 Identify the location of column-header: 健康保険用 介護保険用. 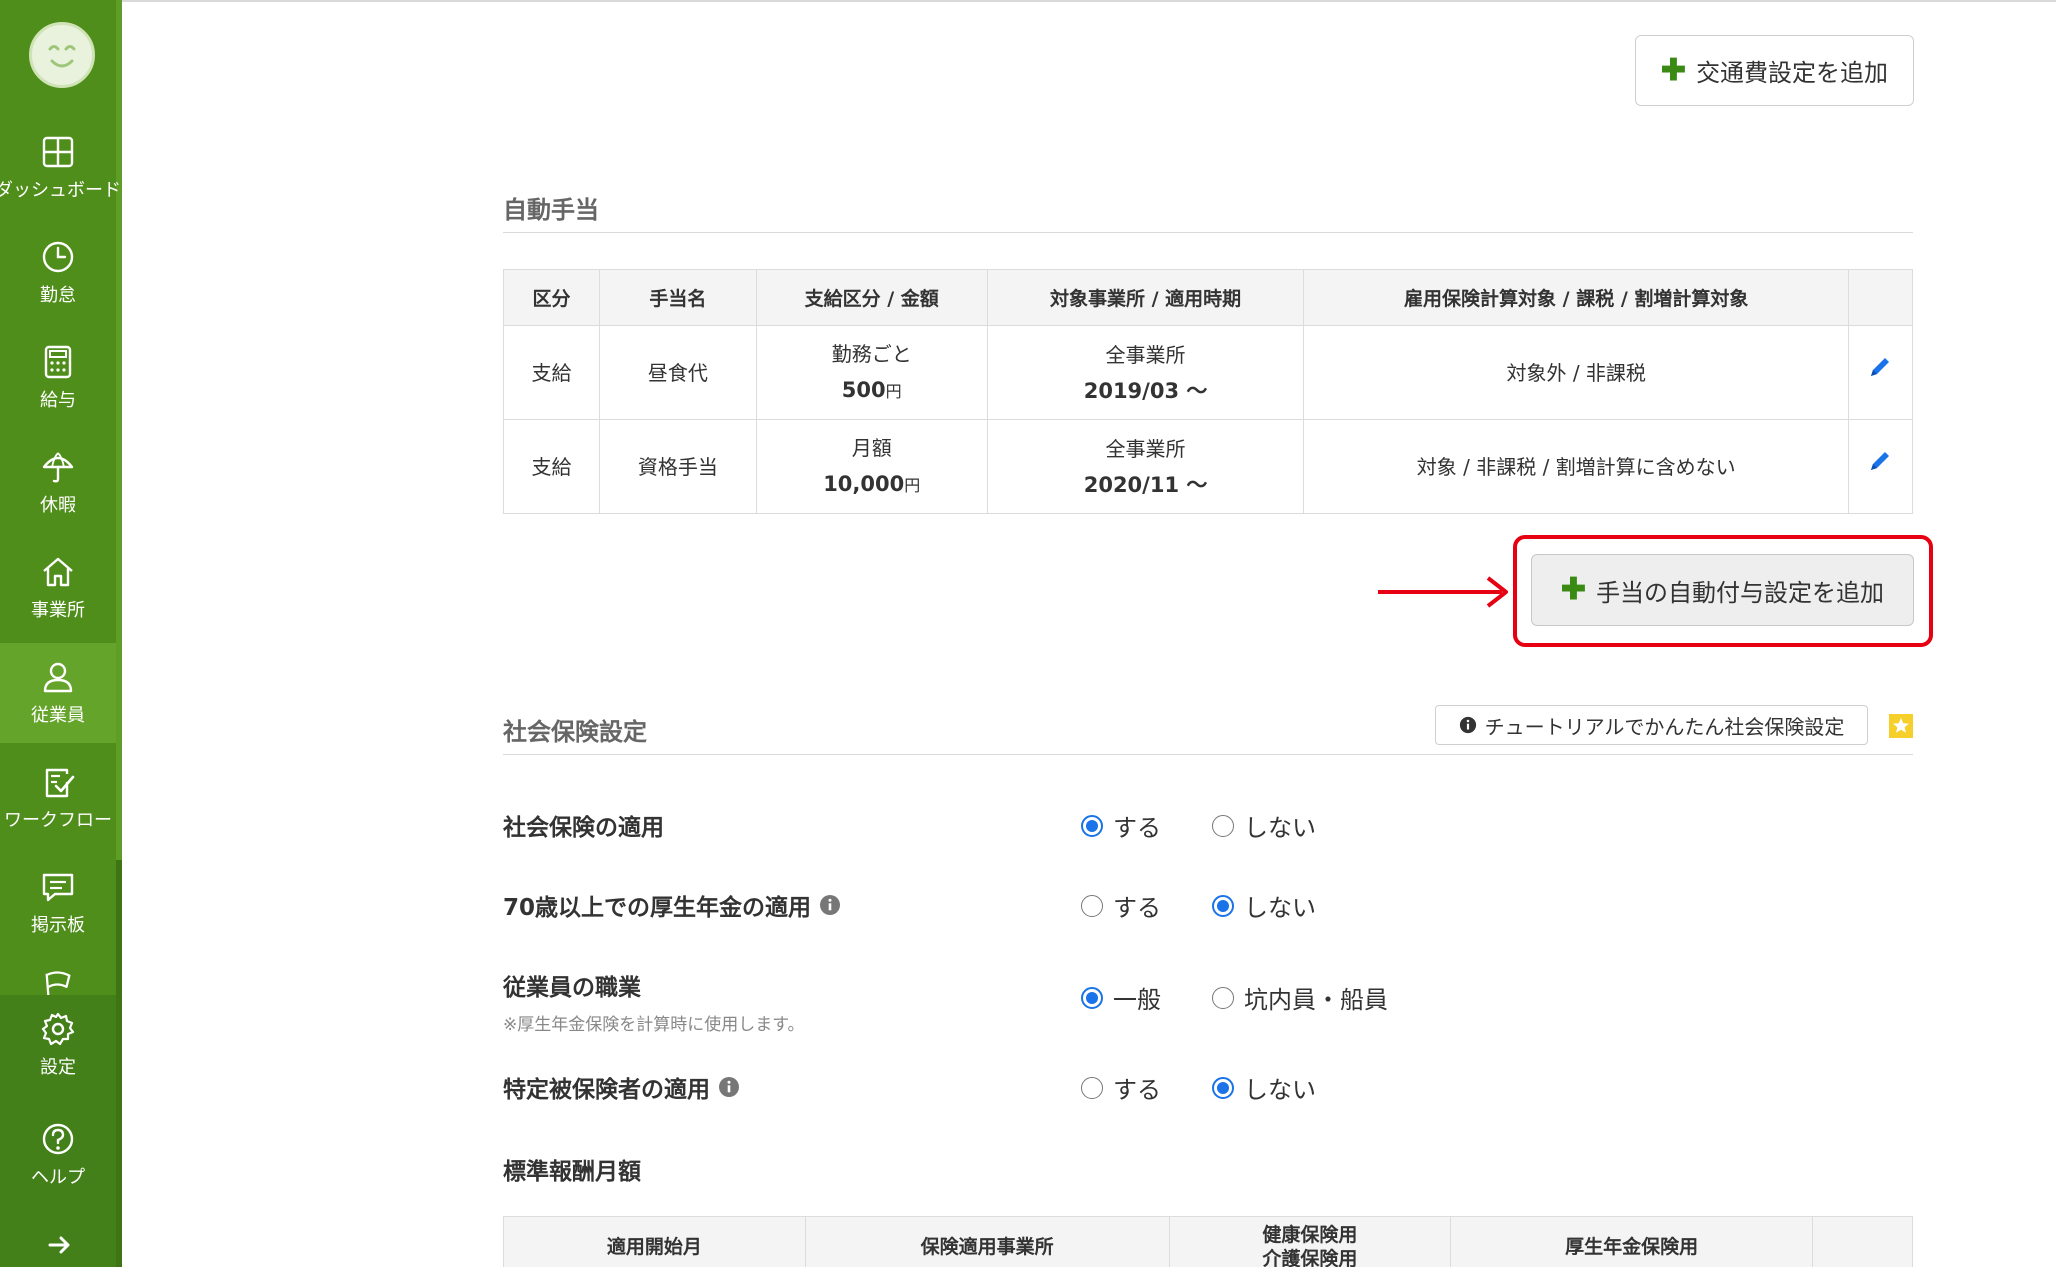
(1310, 1241).